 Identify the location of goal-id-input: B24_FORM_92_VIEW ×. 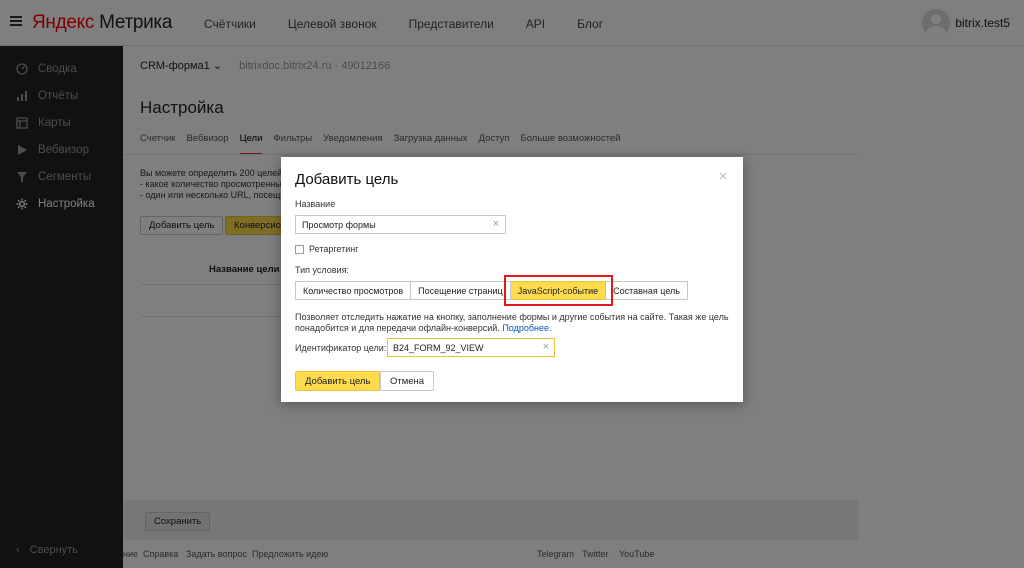
(471, 347).